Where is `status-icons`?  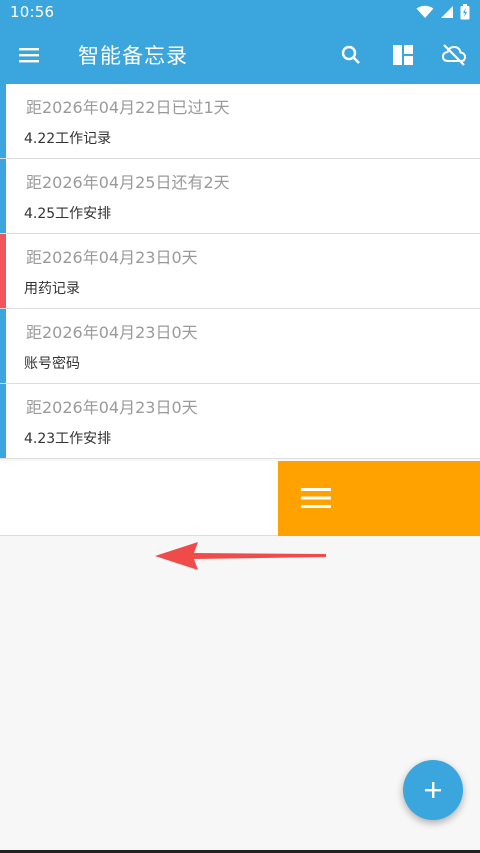
status-icons is located at coordinates (443, 12).